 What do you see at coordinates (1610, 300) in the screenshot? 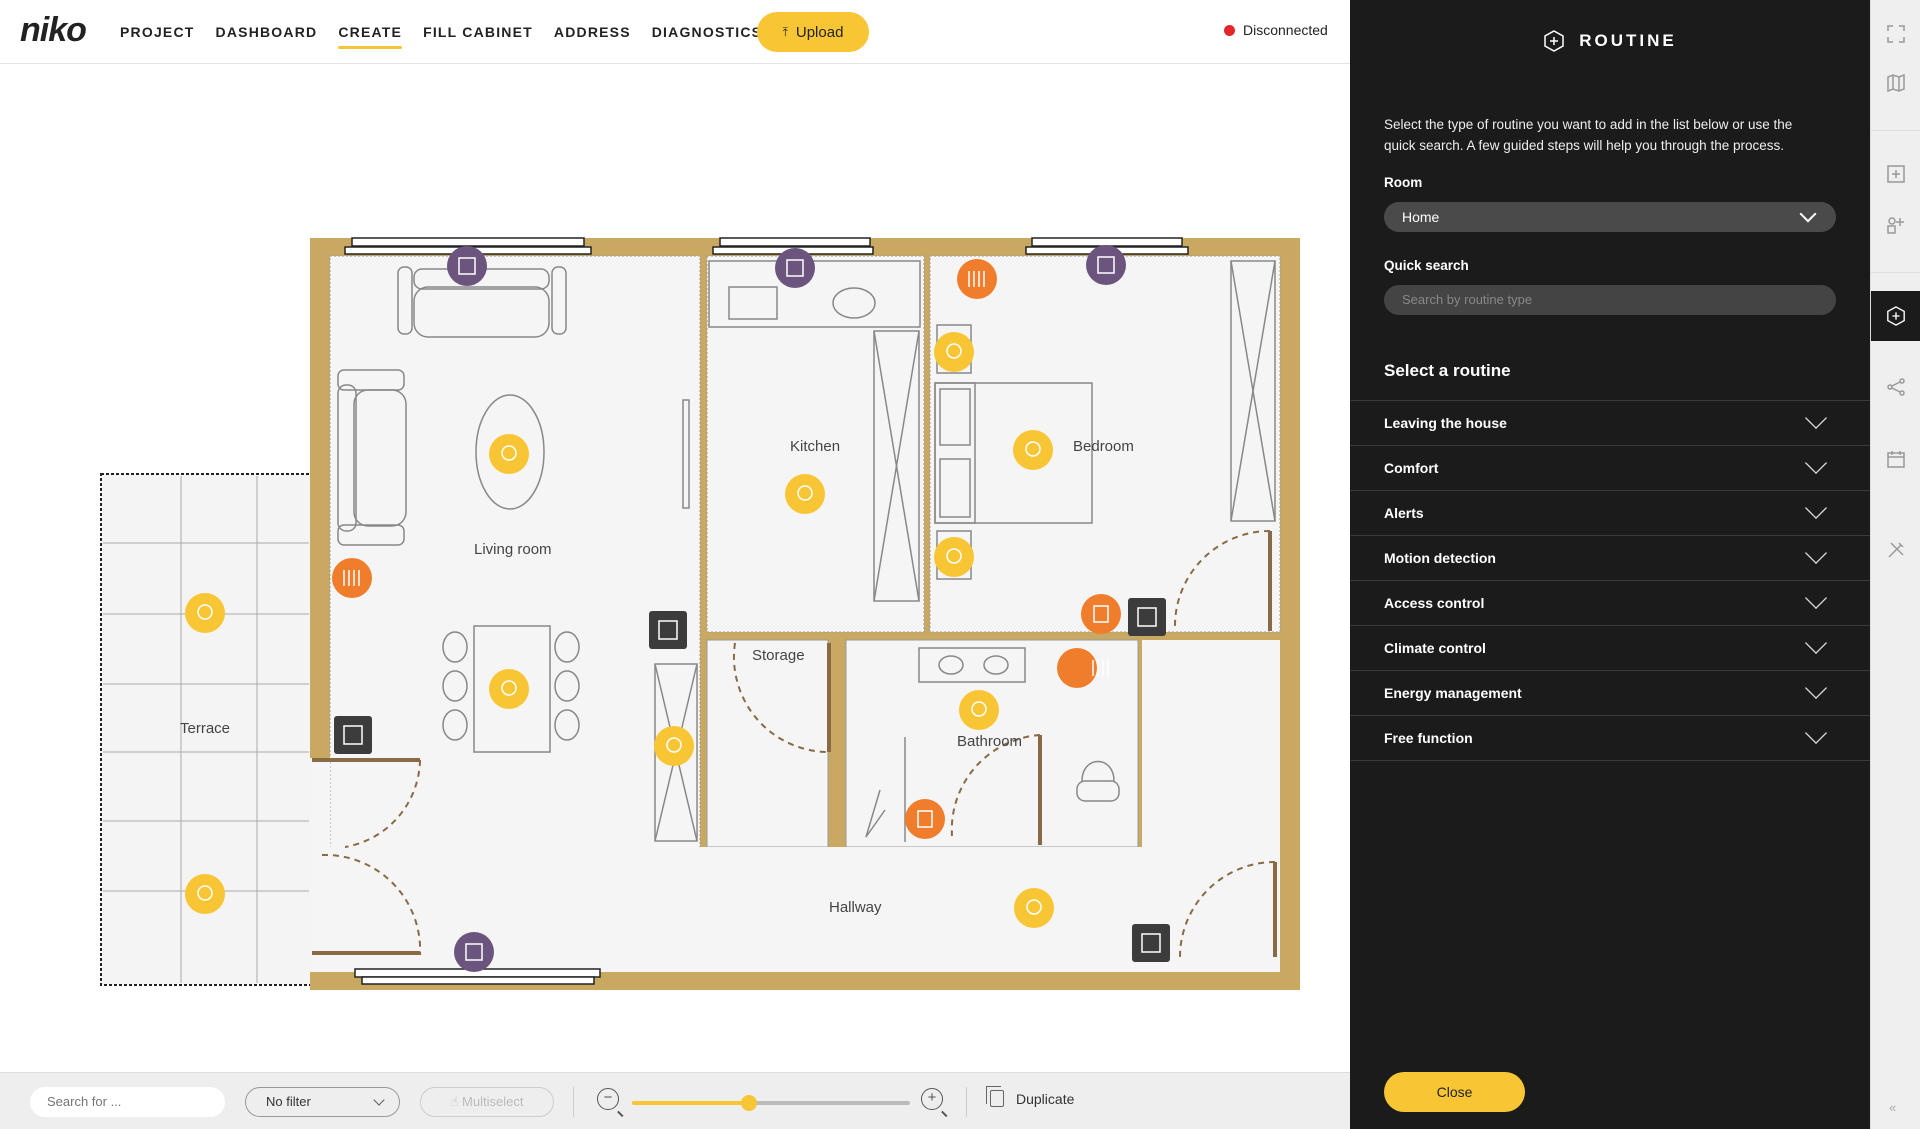
I see `quick-search-input: Search by routine type` at bounding box center [1610, 300].